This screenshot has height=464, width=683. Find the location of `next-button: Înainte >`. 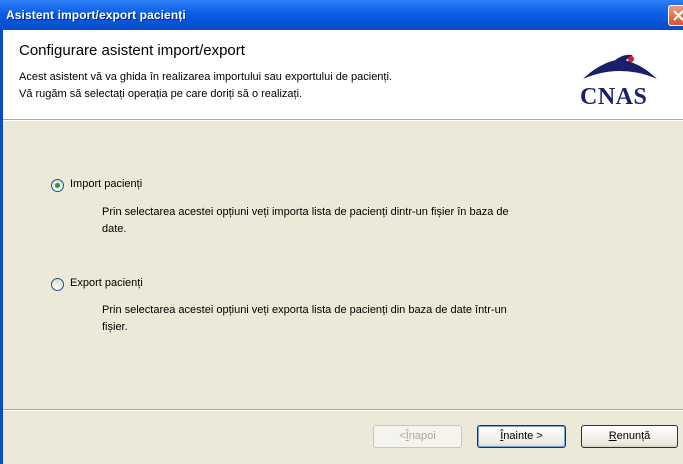

next-button: Înainte > is located at coordinates (521, 436).